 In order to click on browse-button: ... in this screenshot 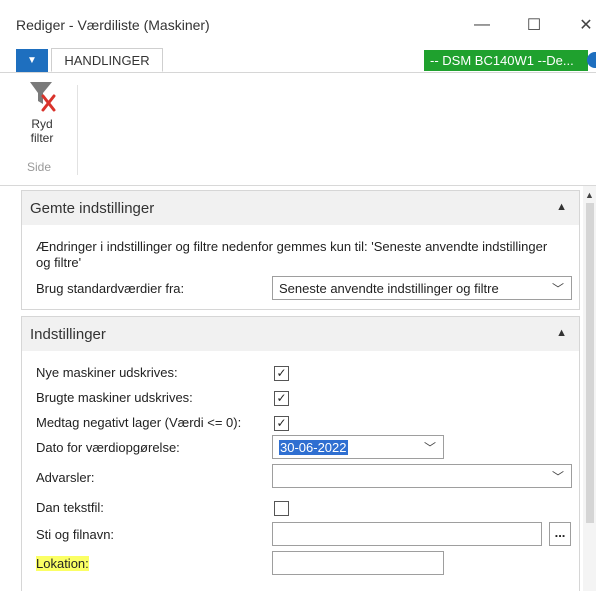, I will do `click(560, 534)`.